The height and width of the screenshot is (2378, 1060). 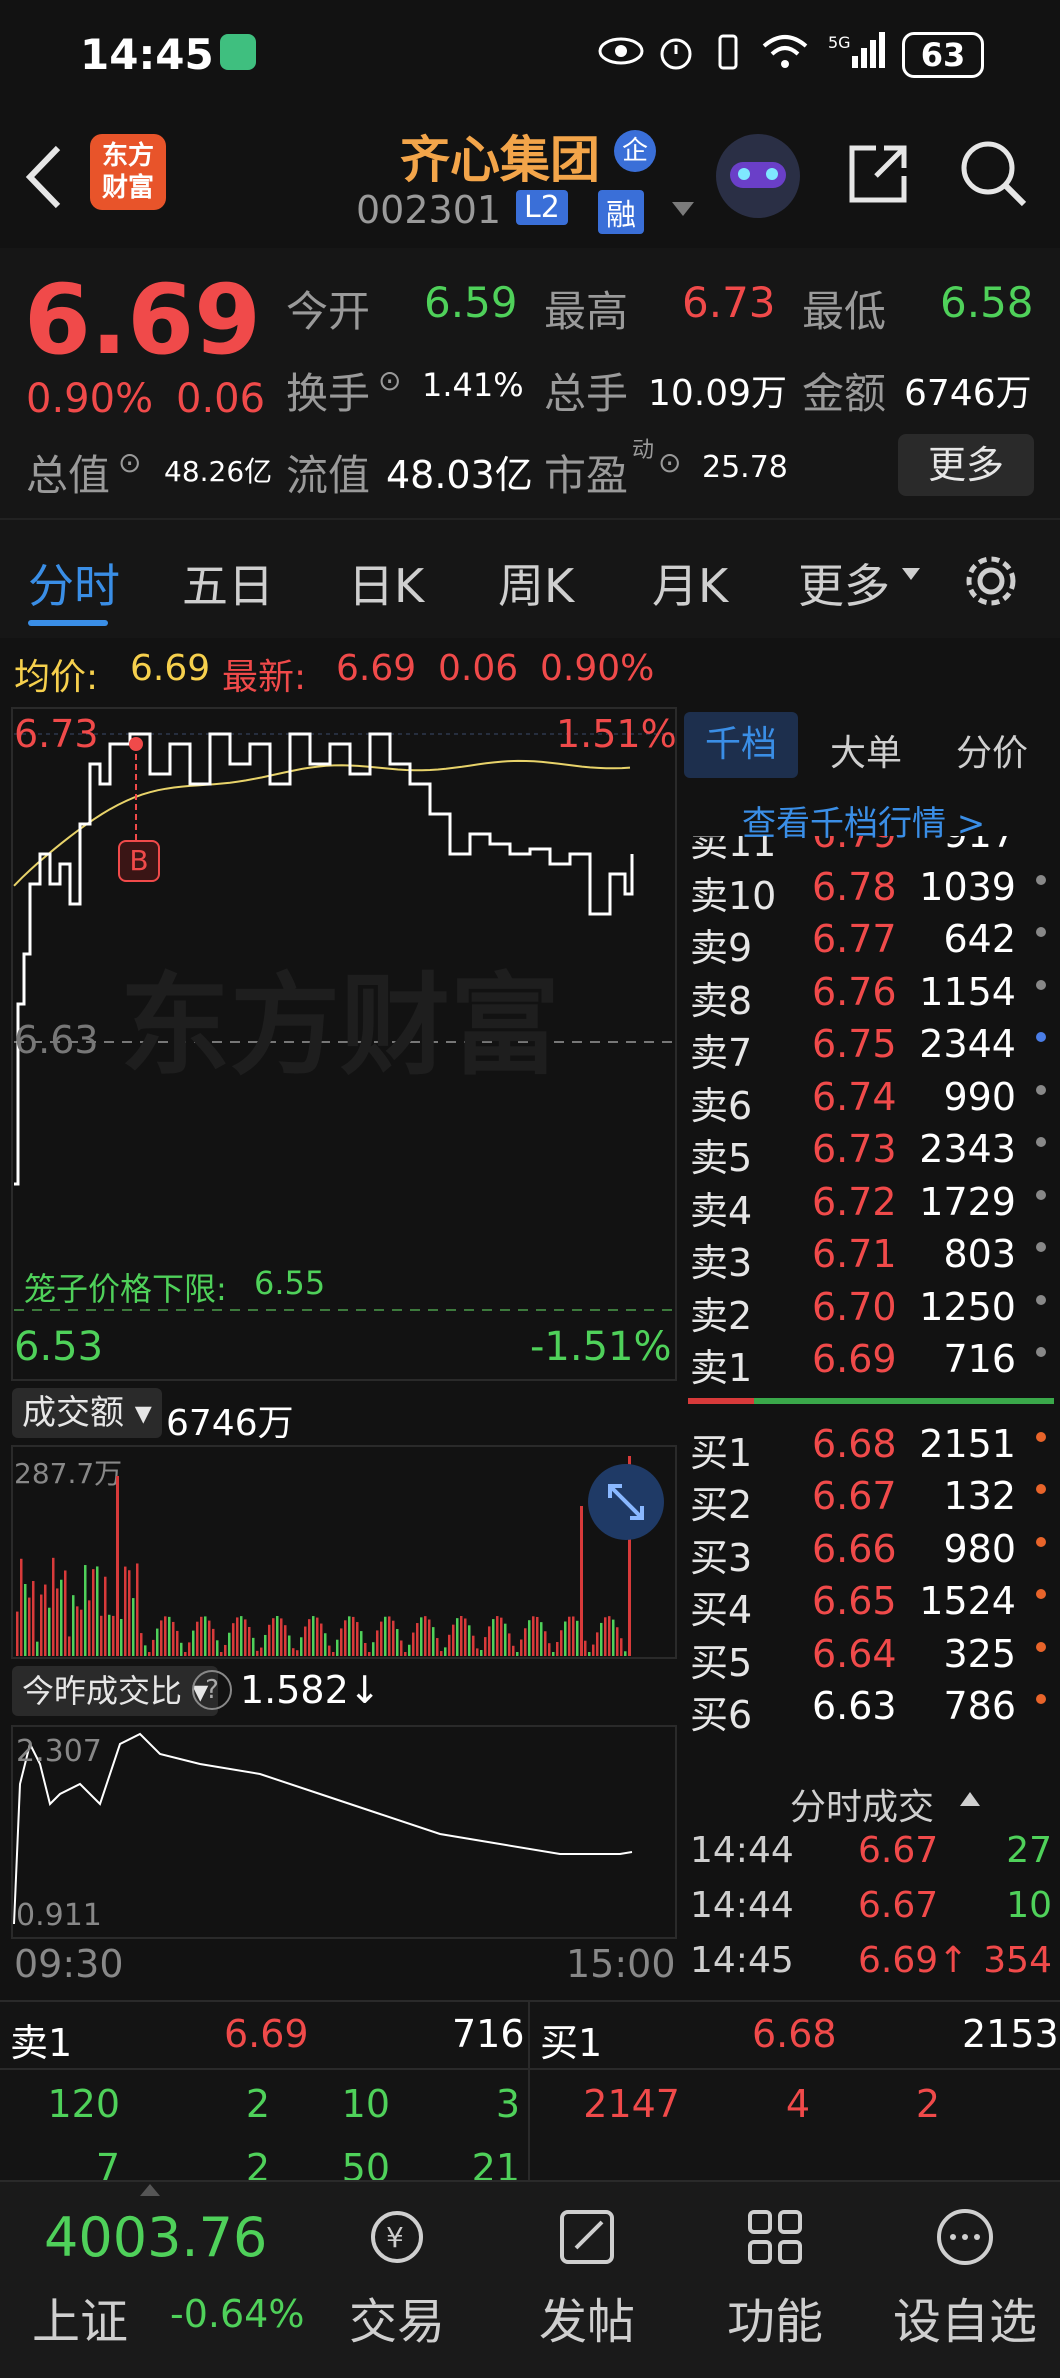 I want to click on ask-row: 卖5 6.73 2343, so click(x=871, y=1151).